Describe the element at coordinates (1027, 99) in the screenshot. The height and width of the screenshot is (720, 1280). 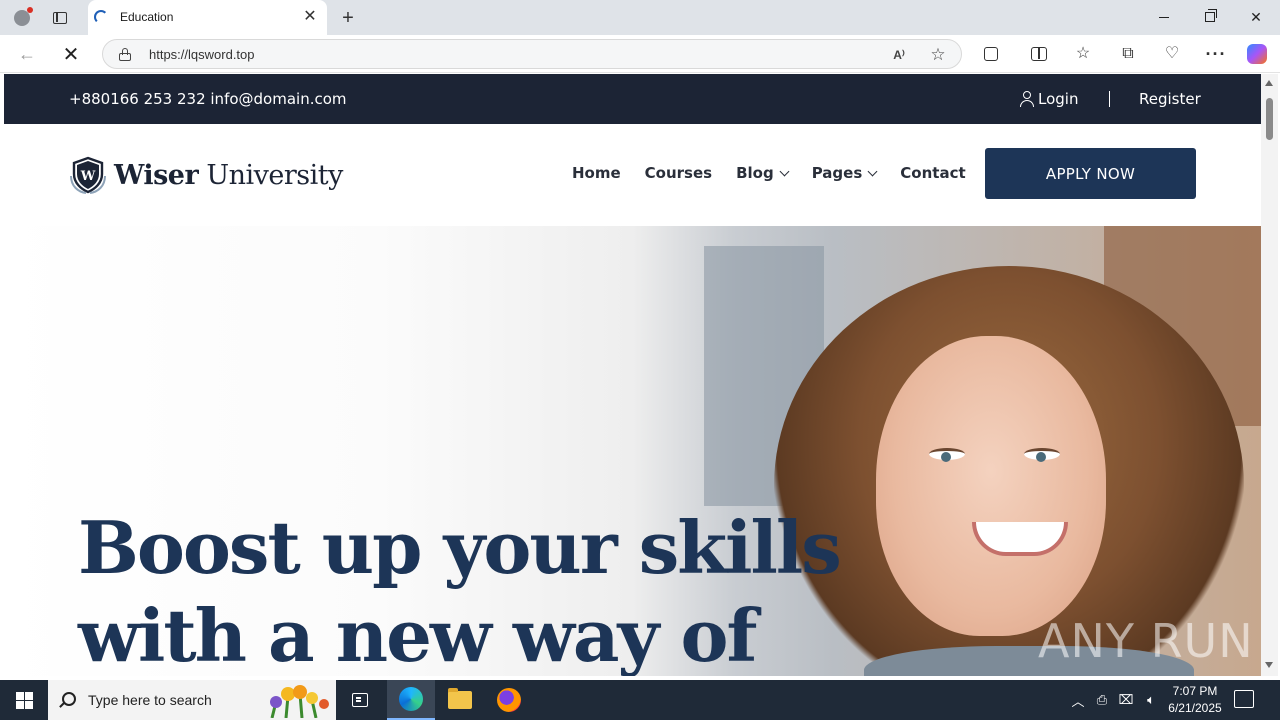
I see `user-icon` at that location.